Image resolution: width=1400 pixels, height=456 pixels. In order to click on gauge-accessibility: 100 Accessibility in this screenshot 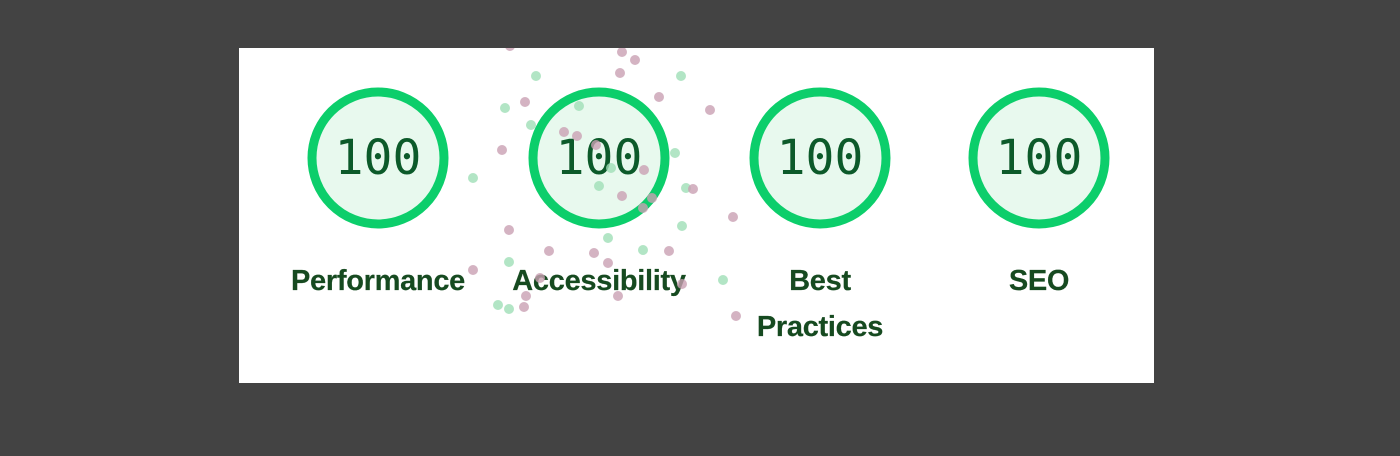, I will do `click(599, 195)`.